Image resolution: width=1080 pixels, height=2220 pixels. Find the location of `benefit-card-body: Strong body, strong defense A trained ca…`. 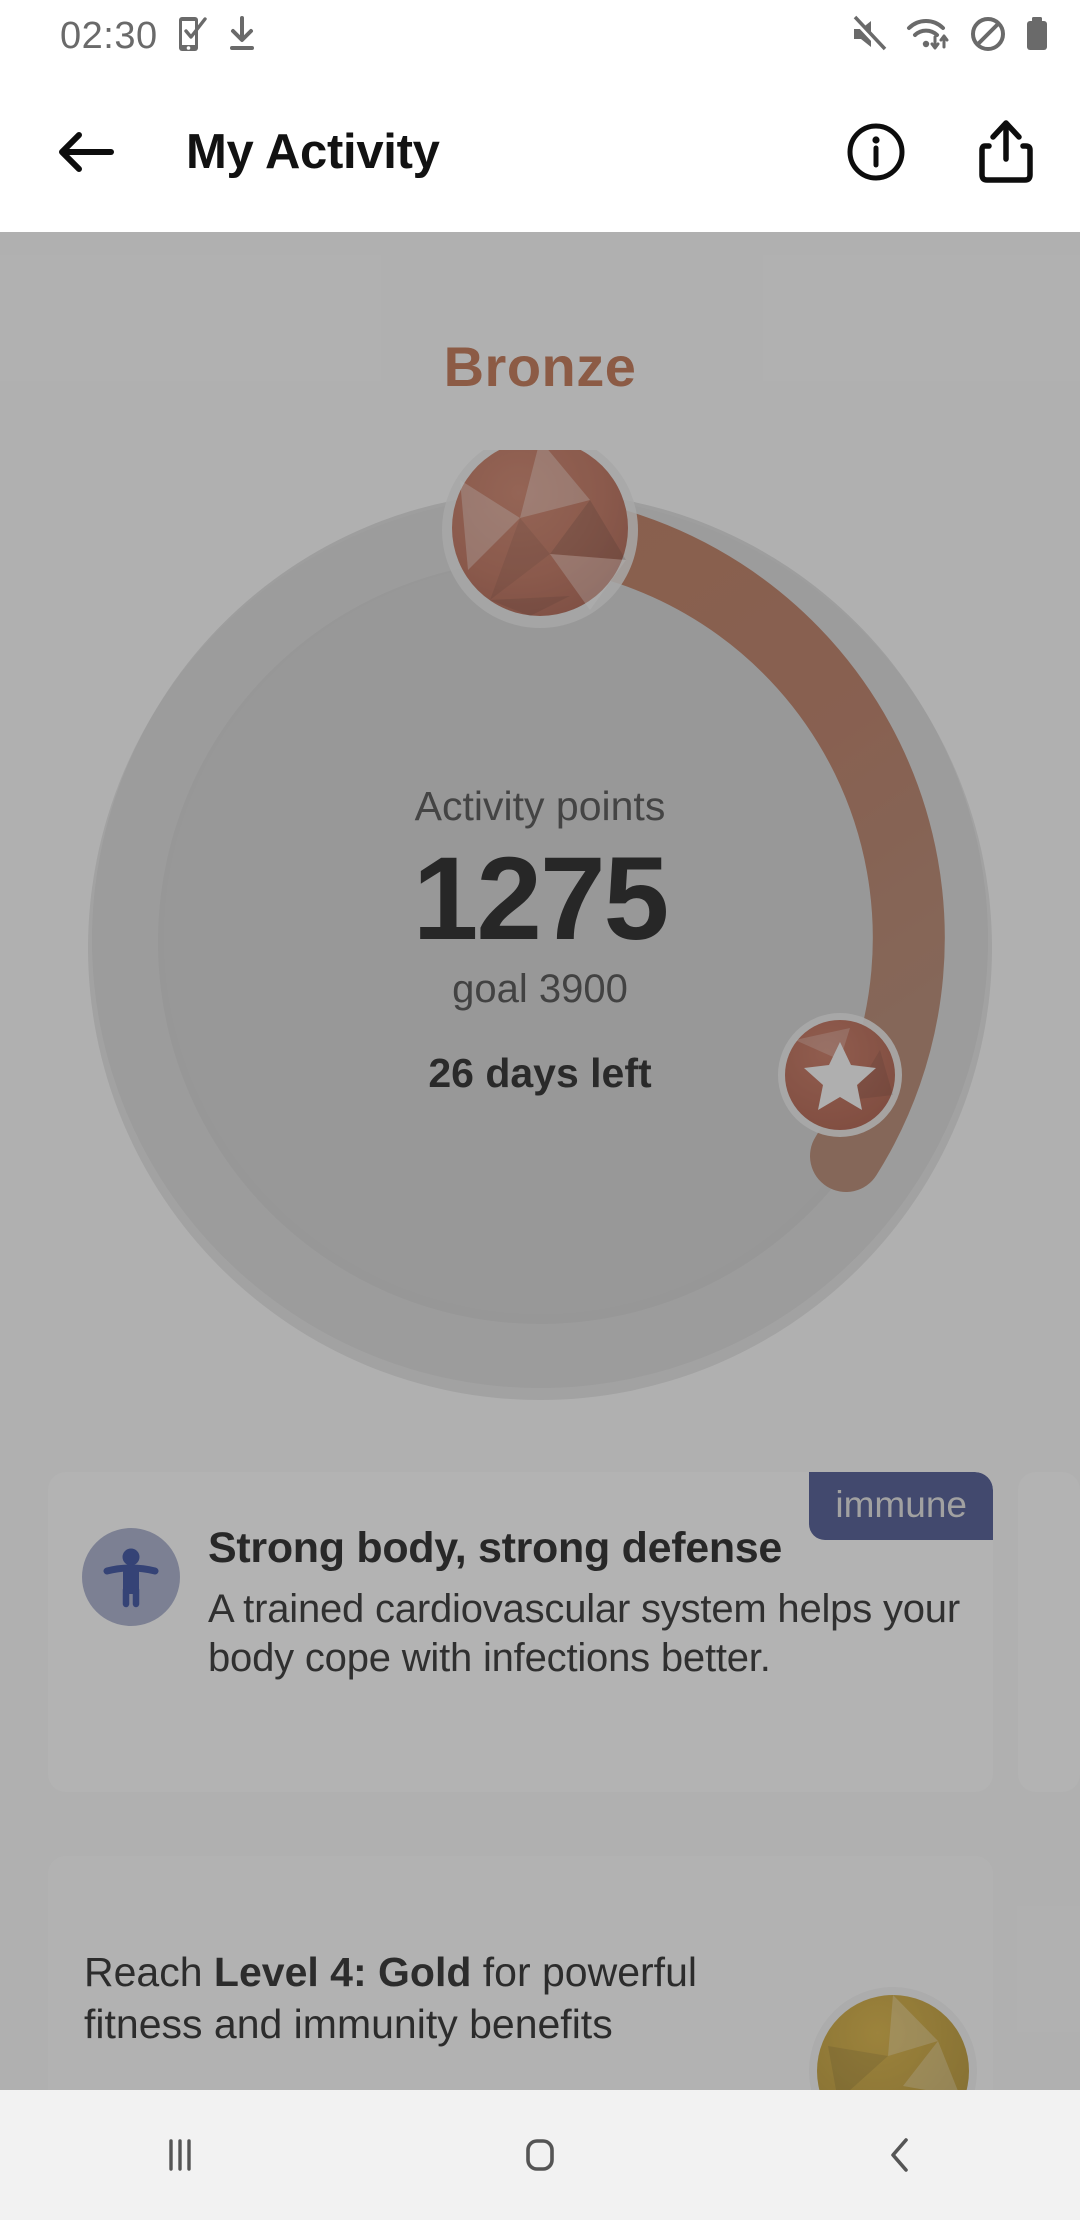

benefit-card-body: Strong body, strong defense A trained ca… is located at coordinates (525, 1602).